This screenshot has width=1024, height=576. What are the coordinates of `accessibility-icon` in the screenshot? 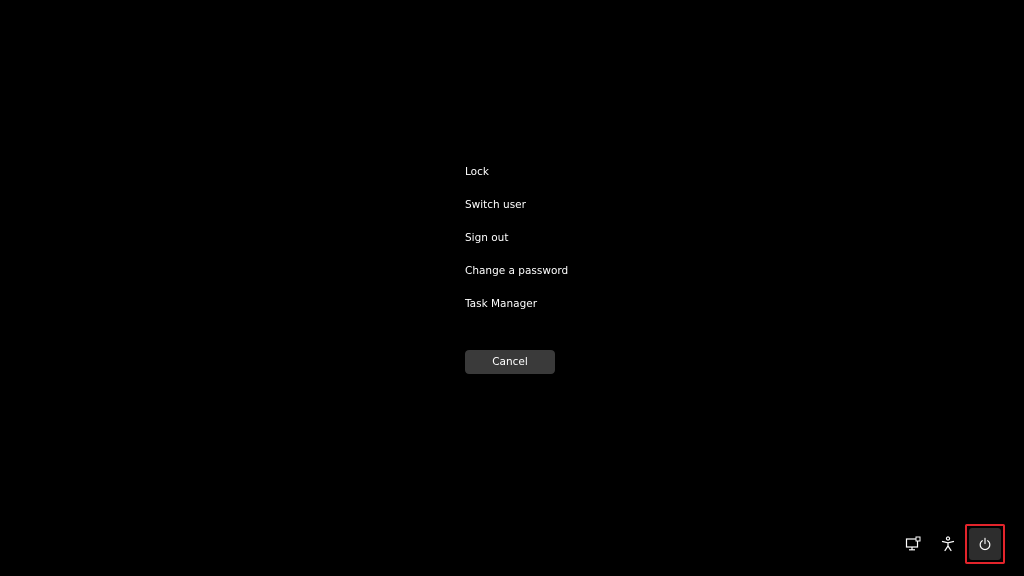 It's located at (948, 544).